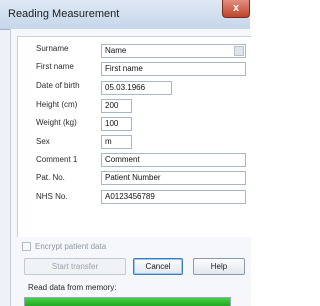 Image resolution: width=320 pixels, height=306 pixels. I want to click on dialog-title: Reading Measurement, so click(64, 14).